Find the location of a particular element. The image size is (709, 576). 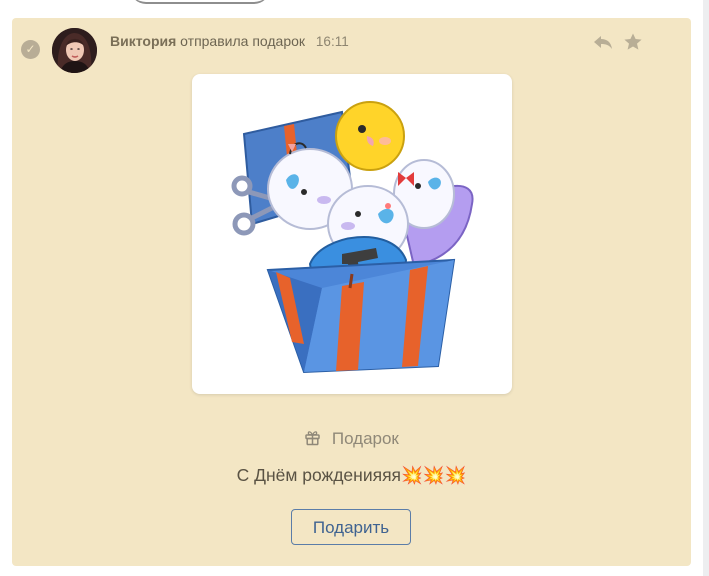

sender-name: Виктория is located at coordinates (143, 41).